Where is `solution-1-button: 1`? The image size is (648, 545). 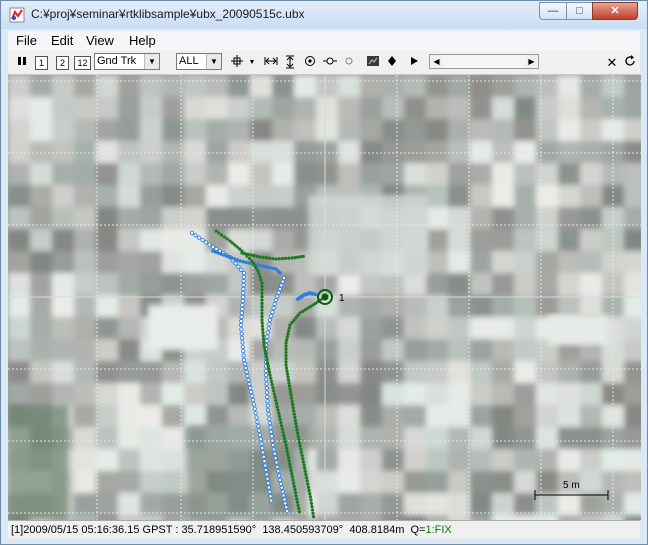
solution-1-button: 1 is located at coordinates (41, 63).